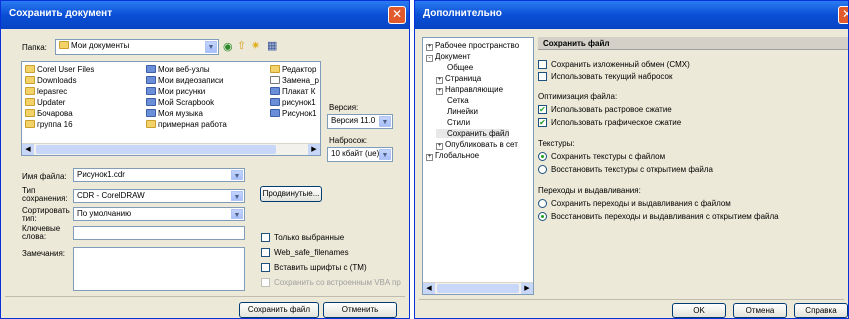 This screenshot has width=849, height=319. What do you see at coordinates (59, 69) in the screenshot?
I see `file-item: Corel User Files` at bounding box center [59, 69].